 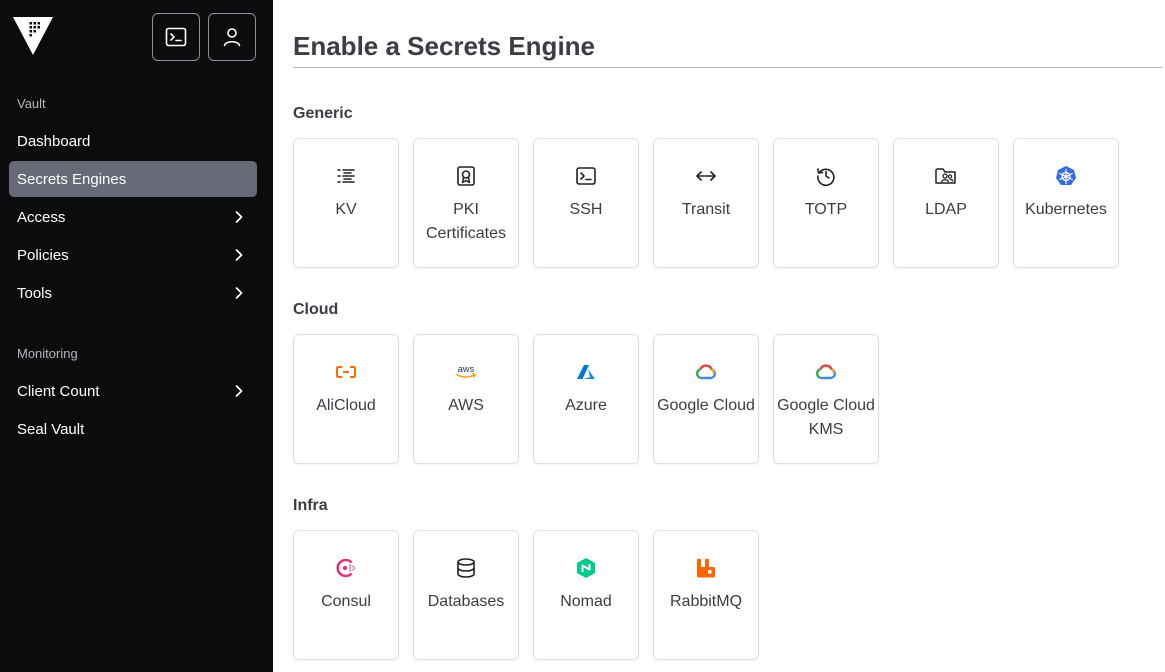 What do you see at coordinates (444, 46) in the screenshot?
I see `page-title: Enable a Secrets Engine` at bounding box center [444, 46].